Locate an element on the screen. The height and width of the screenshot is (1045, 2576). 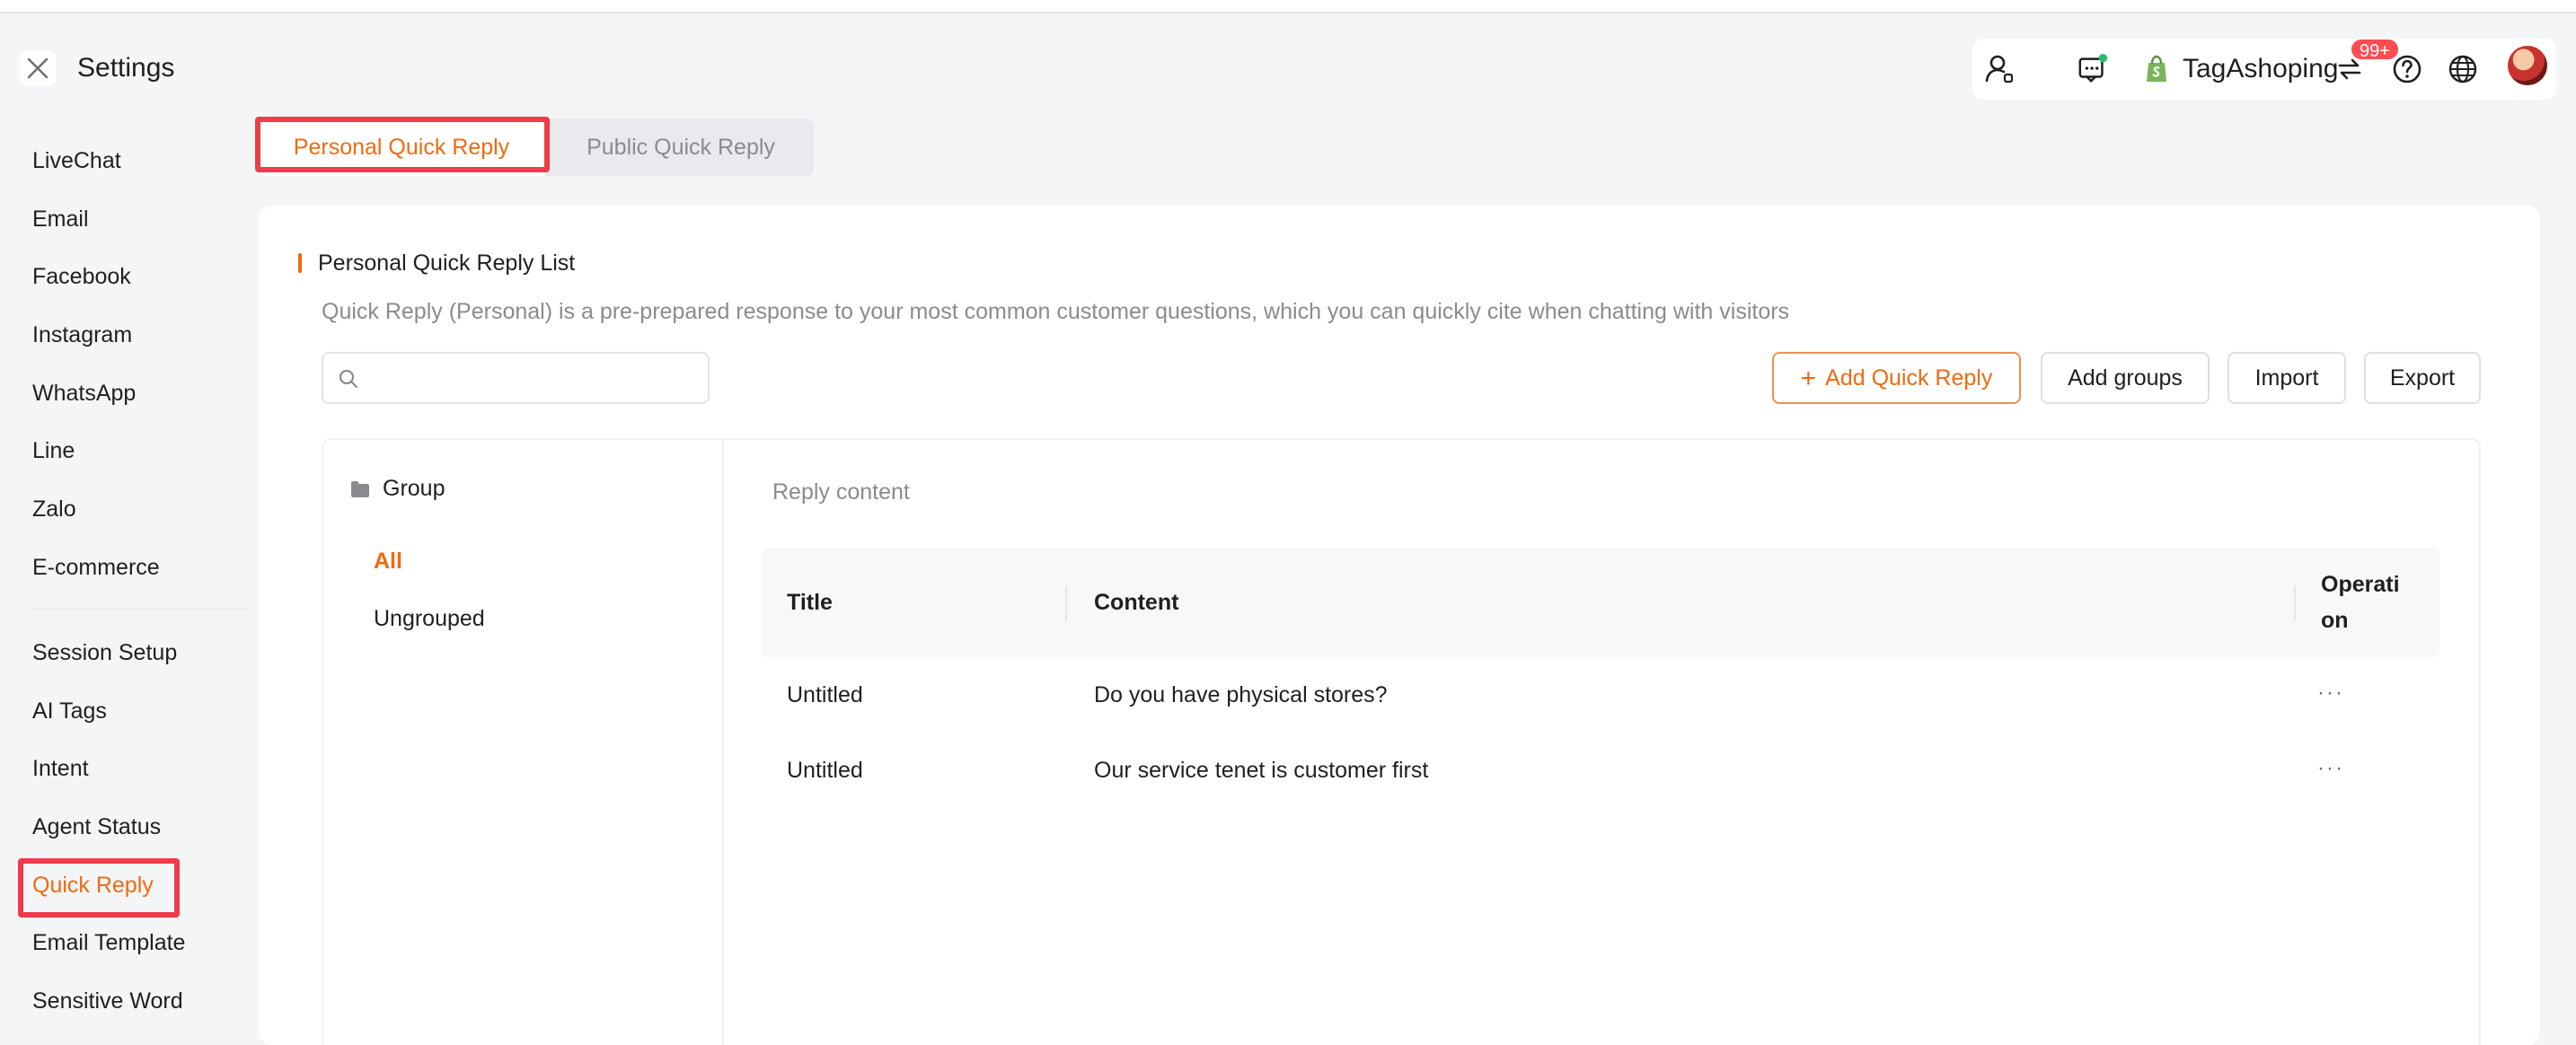
top-border is located at coordinates (1288, 6).